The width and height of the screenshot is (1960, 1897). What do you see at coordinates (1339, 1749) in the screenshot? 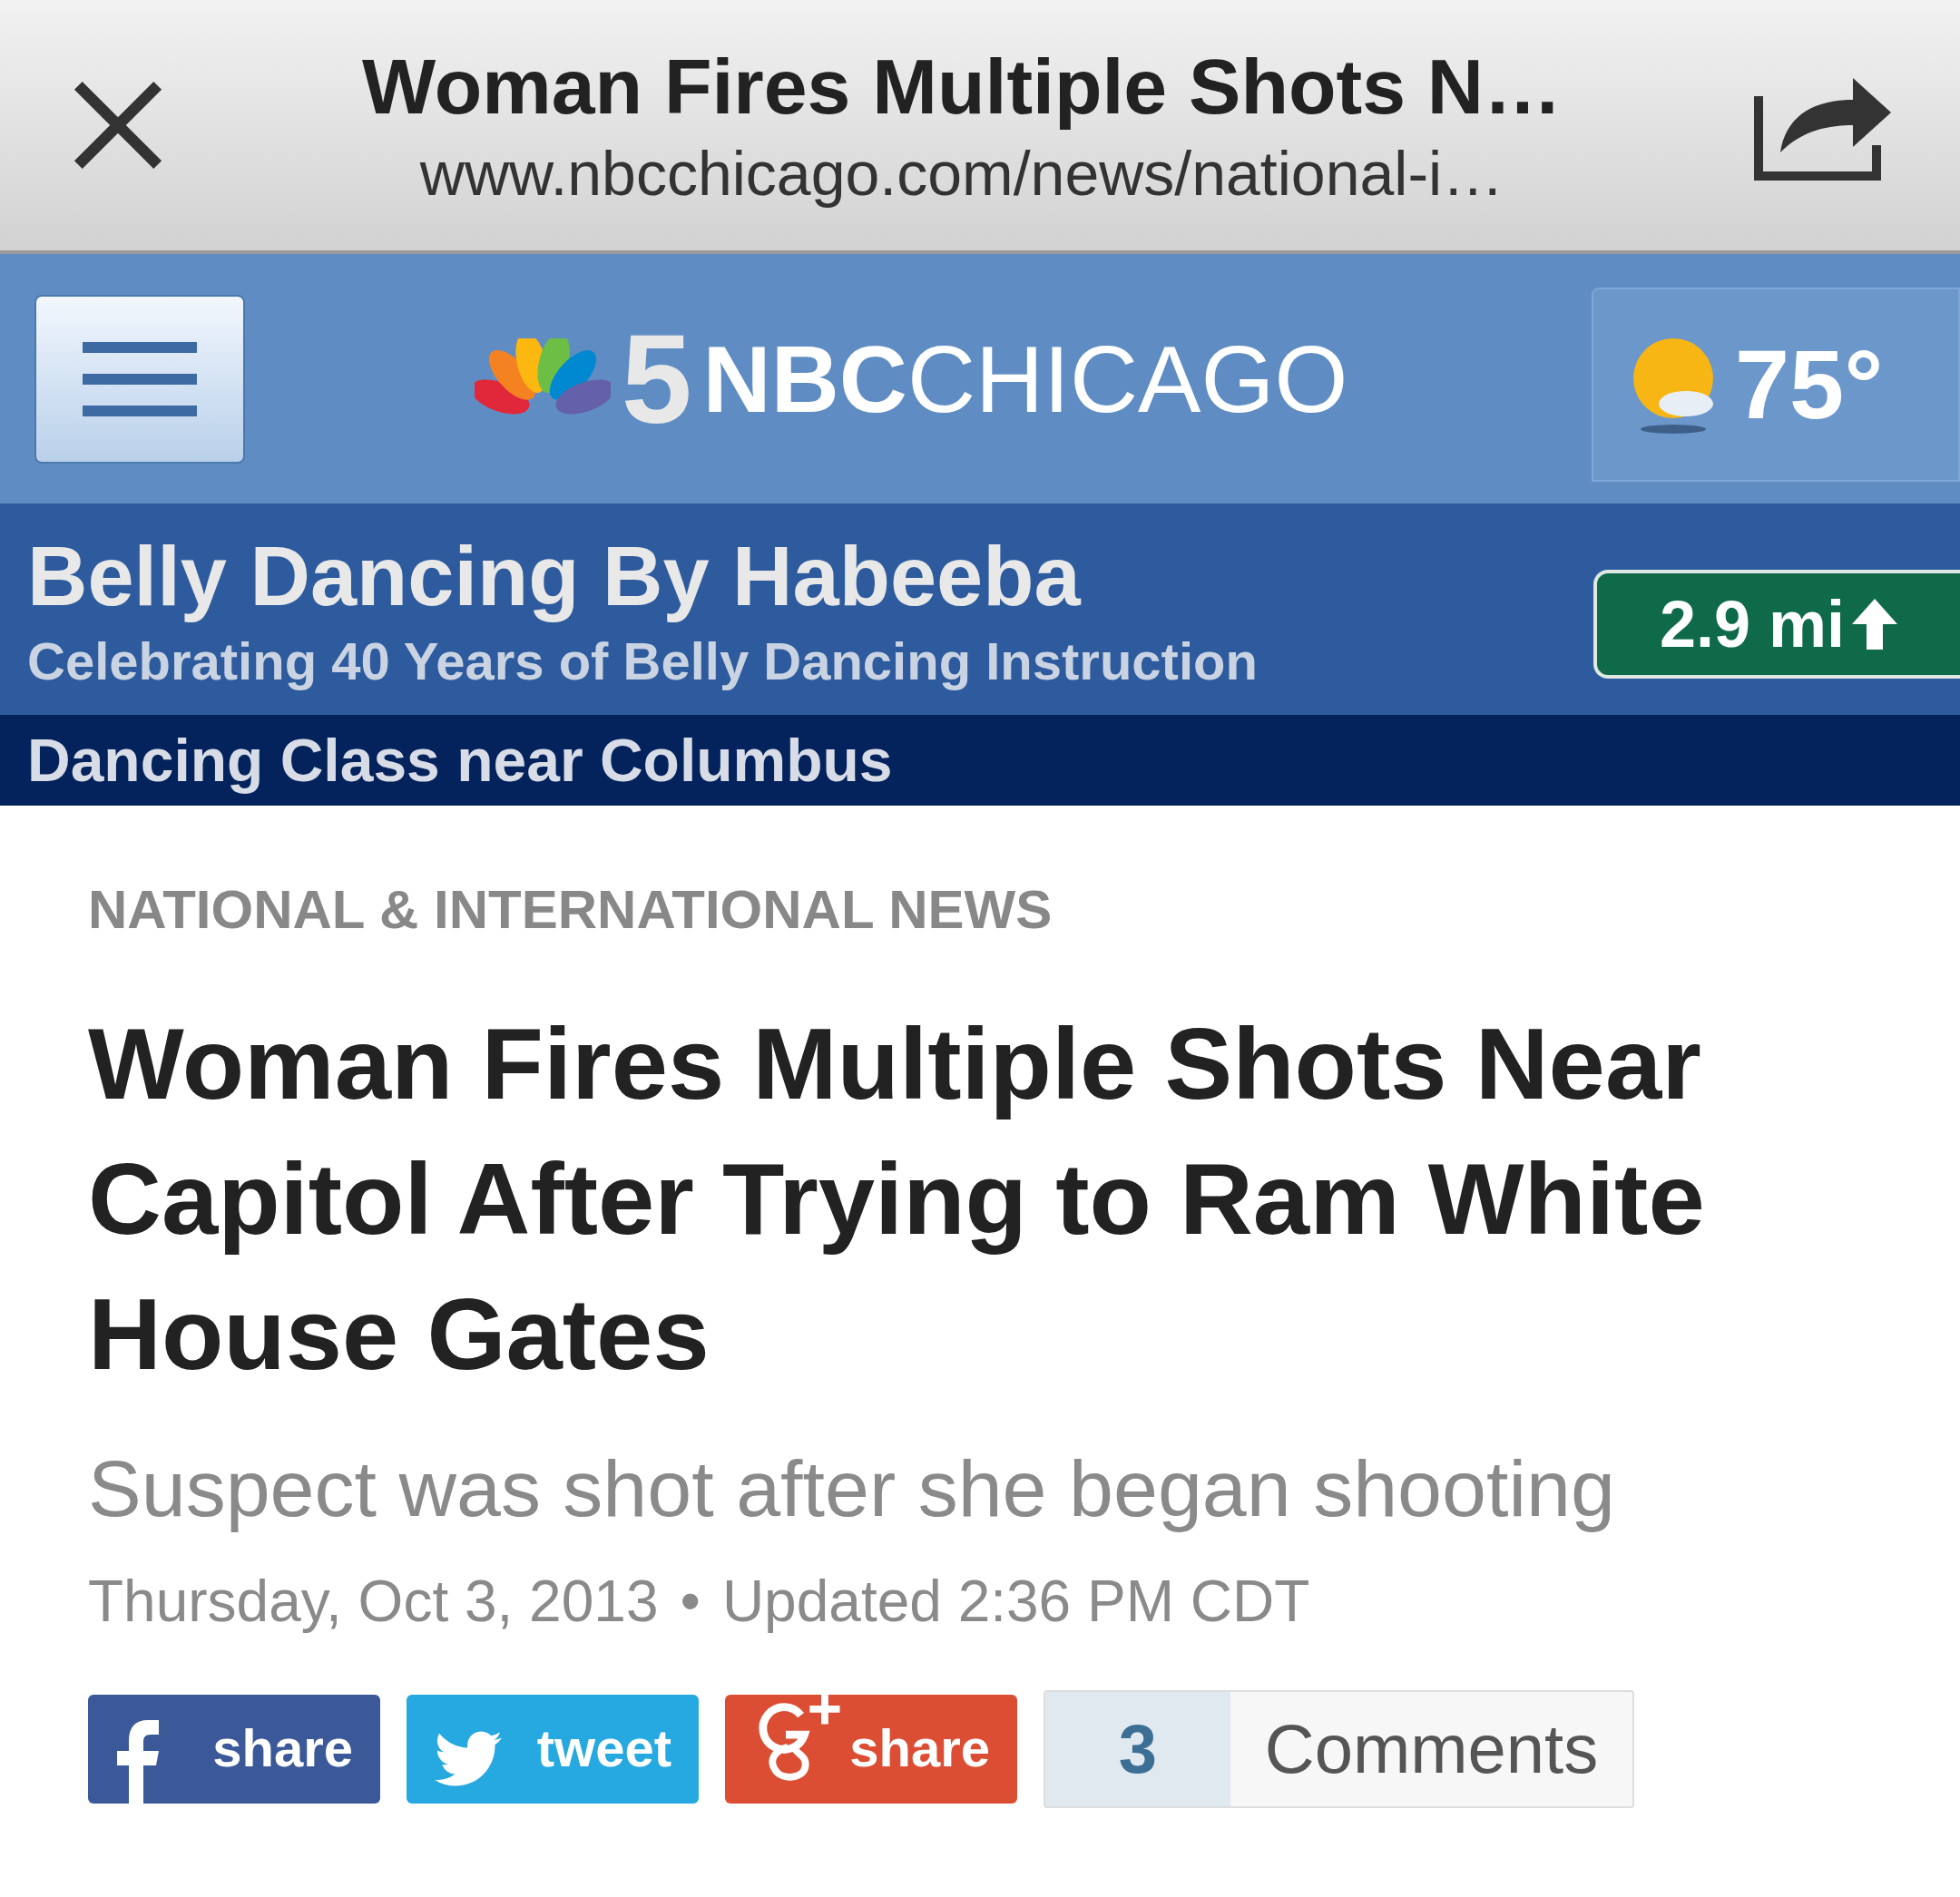
I see `comments-button: 3 Comments` at bounding box center [1339, 1749].